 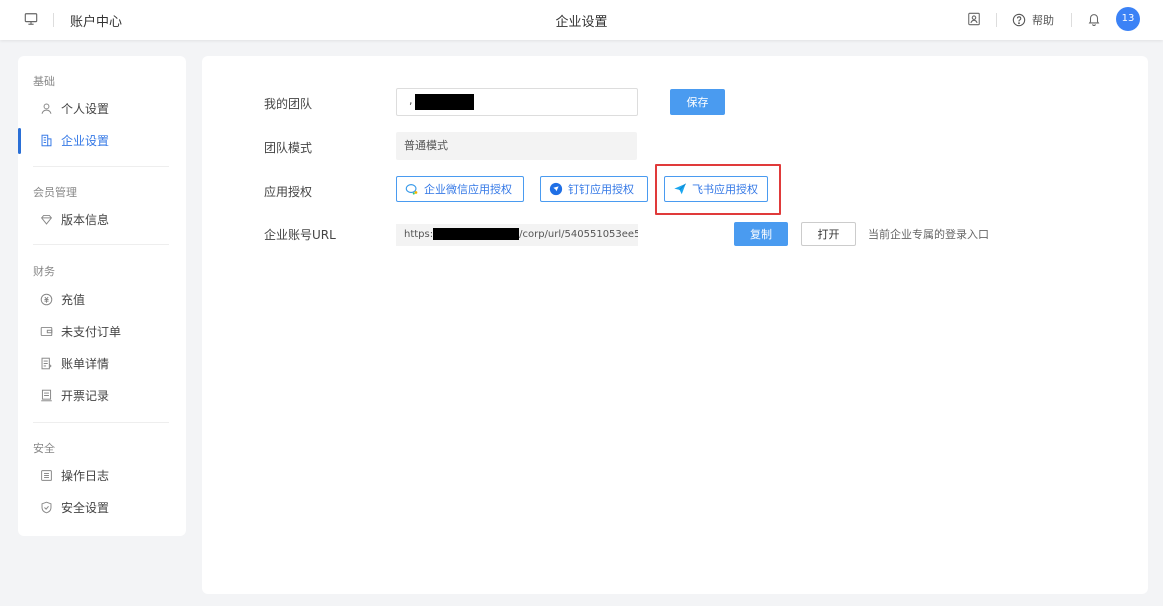 What do you see at coordinates (46, 507) in the screenshot?
I see `shield-icon` at bounding box center [46, 507].